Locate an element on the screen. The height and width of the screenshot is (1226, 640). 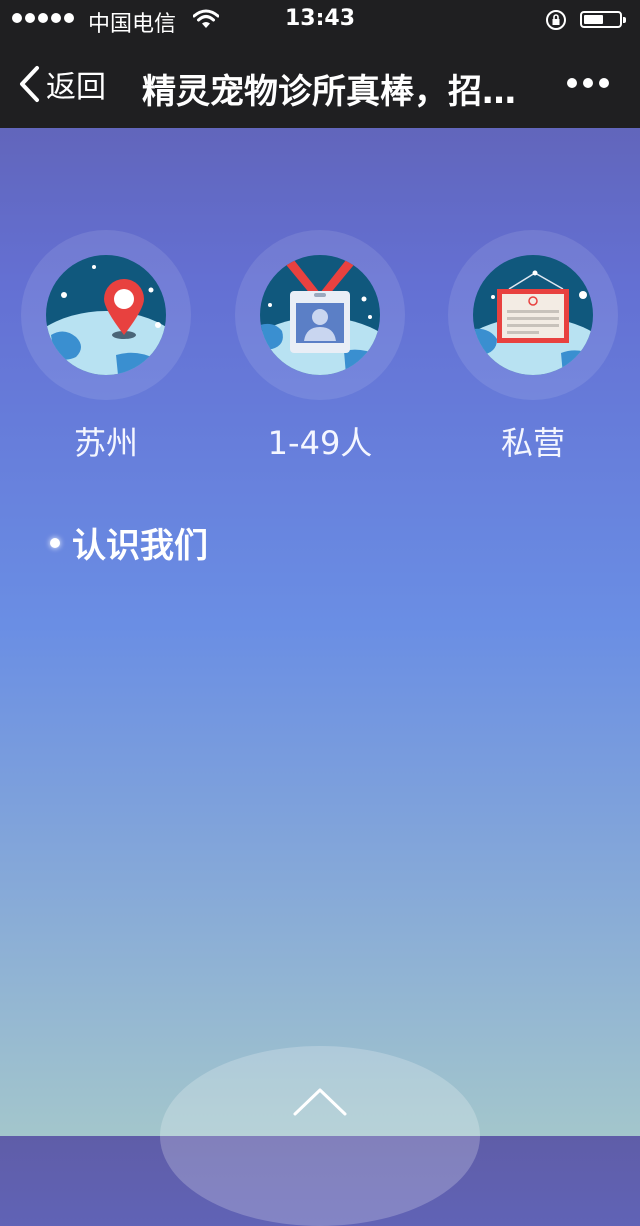
feature-label: 1-49人 is located at coordinates (320, 443).